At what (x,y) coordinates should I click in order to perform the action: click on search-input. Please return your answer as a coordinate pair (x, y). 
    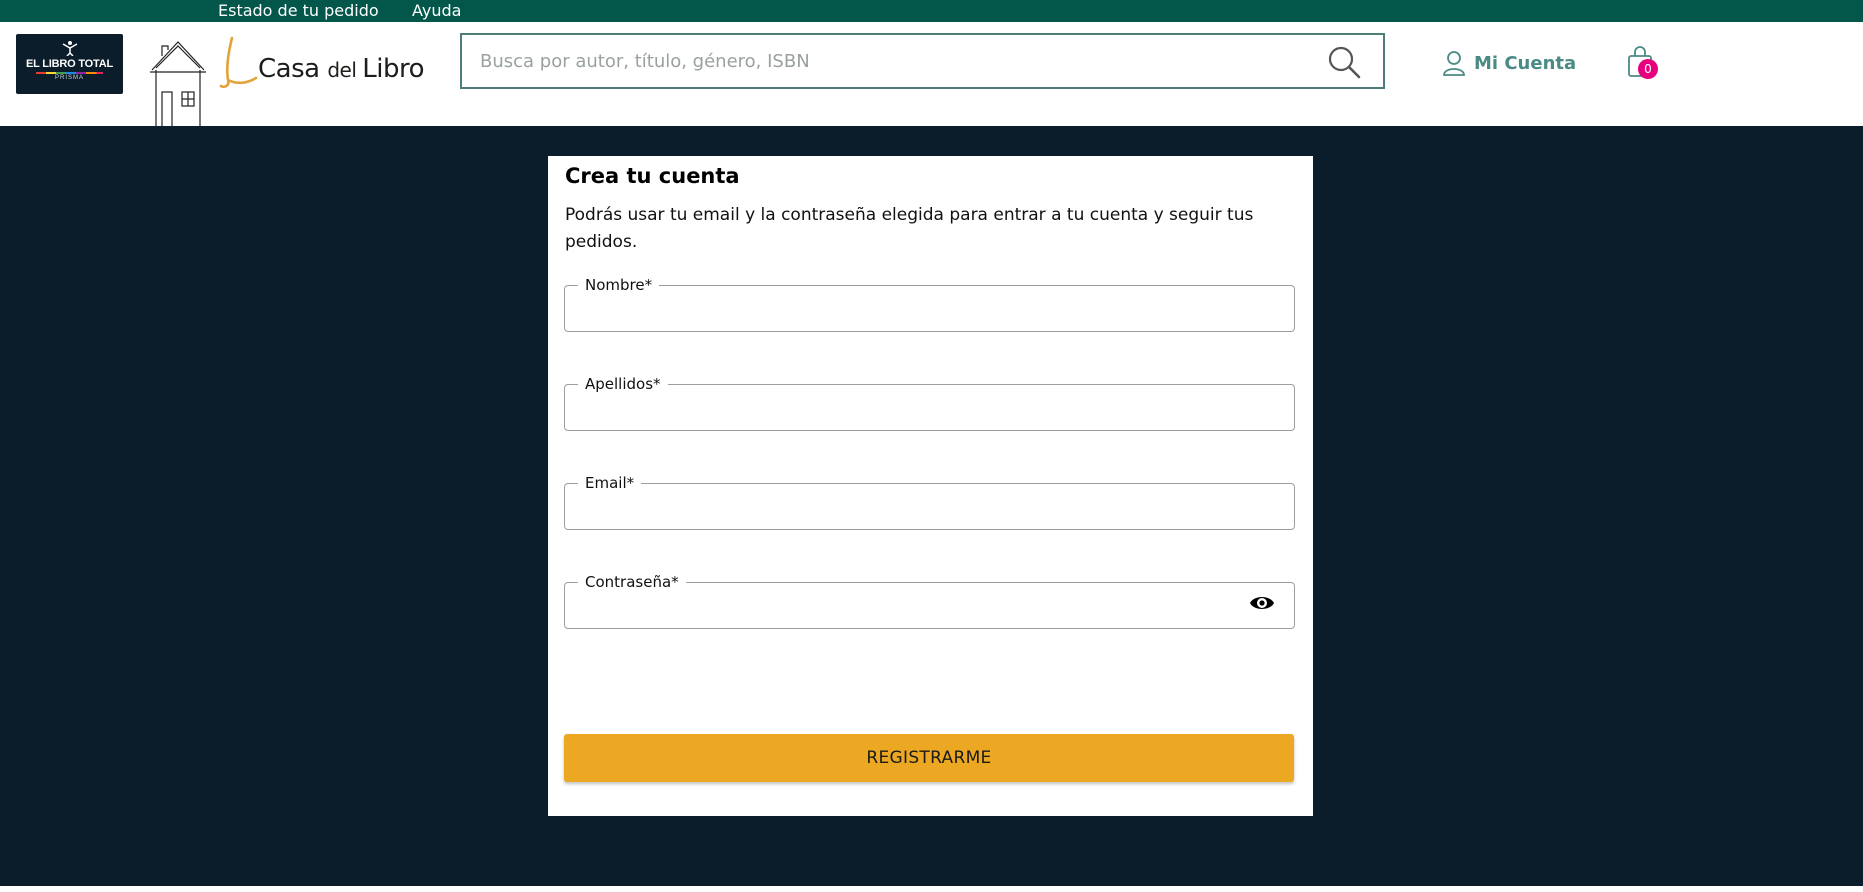
    Looking at the image, I should click on (890, 61).